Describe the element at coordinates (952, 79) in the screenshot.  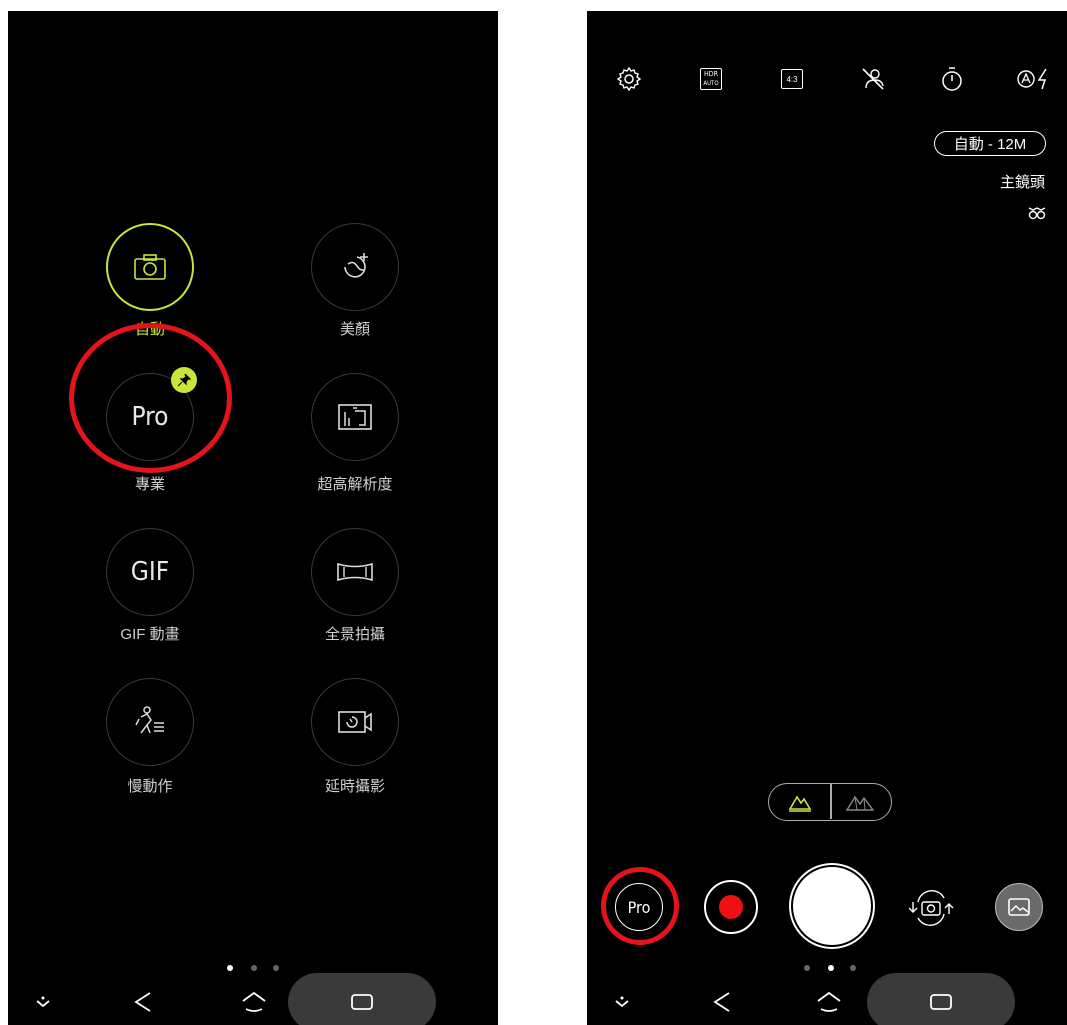
I see `timer-icon` at that location.